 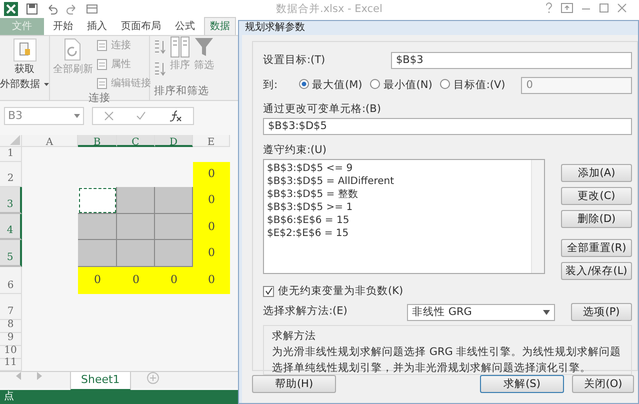 What do you see at coordinates (11, 174) in the screenshot?
I see `row-header: 2` at bounding box center [11, 174].